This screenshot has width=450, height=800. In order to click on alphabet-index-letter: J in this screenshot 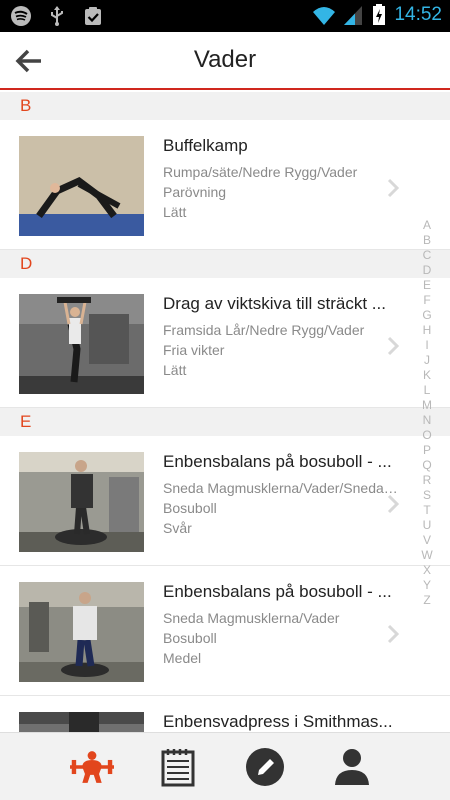, I will do `click(427, 360)`.